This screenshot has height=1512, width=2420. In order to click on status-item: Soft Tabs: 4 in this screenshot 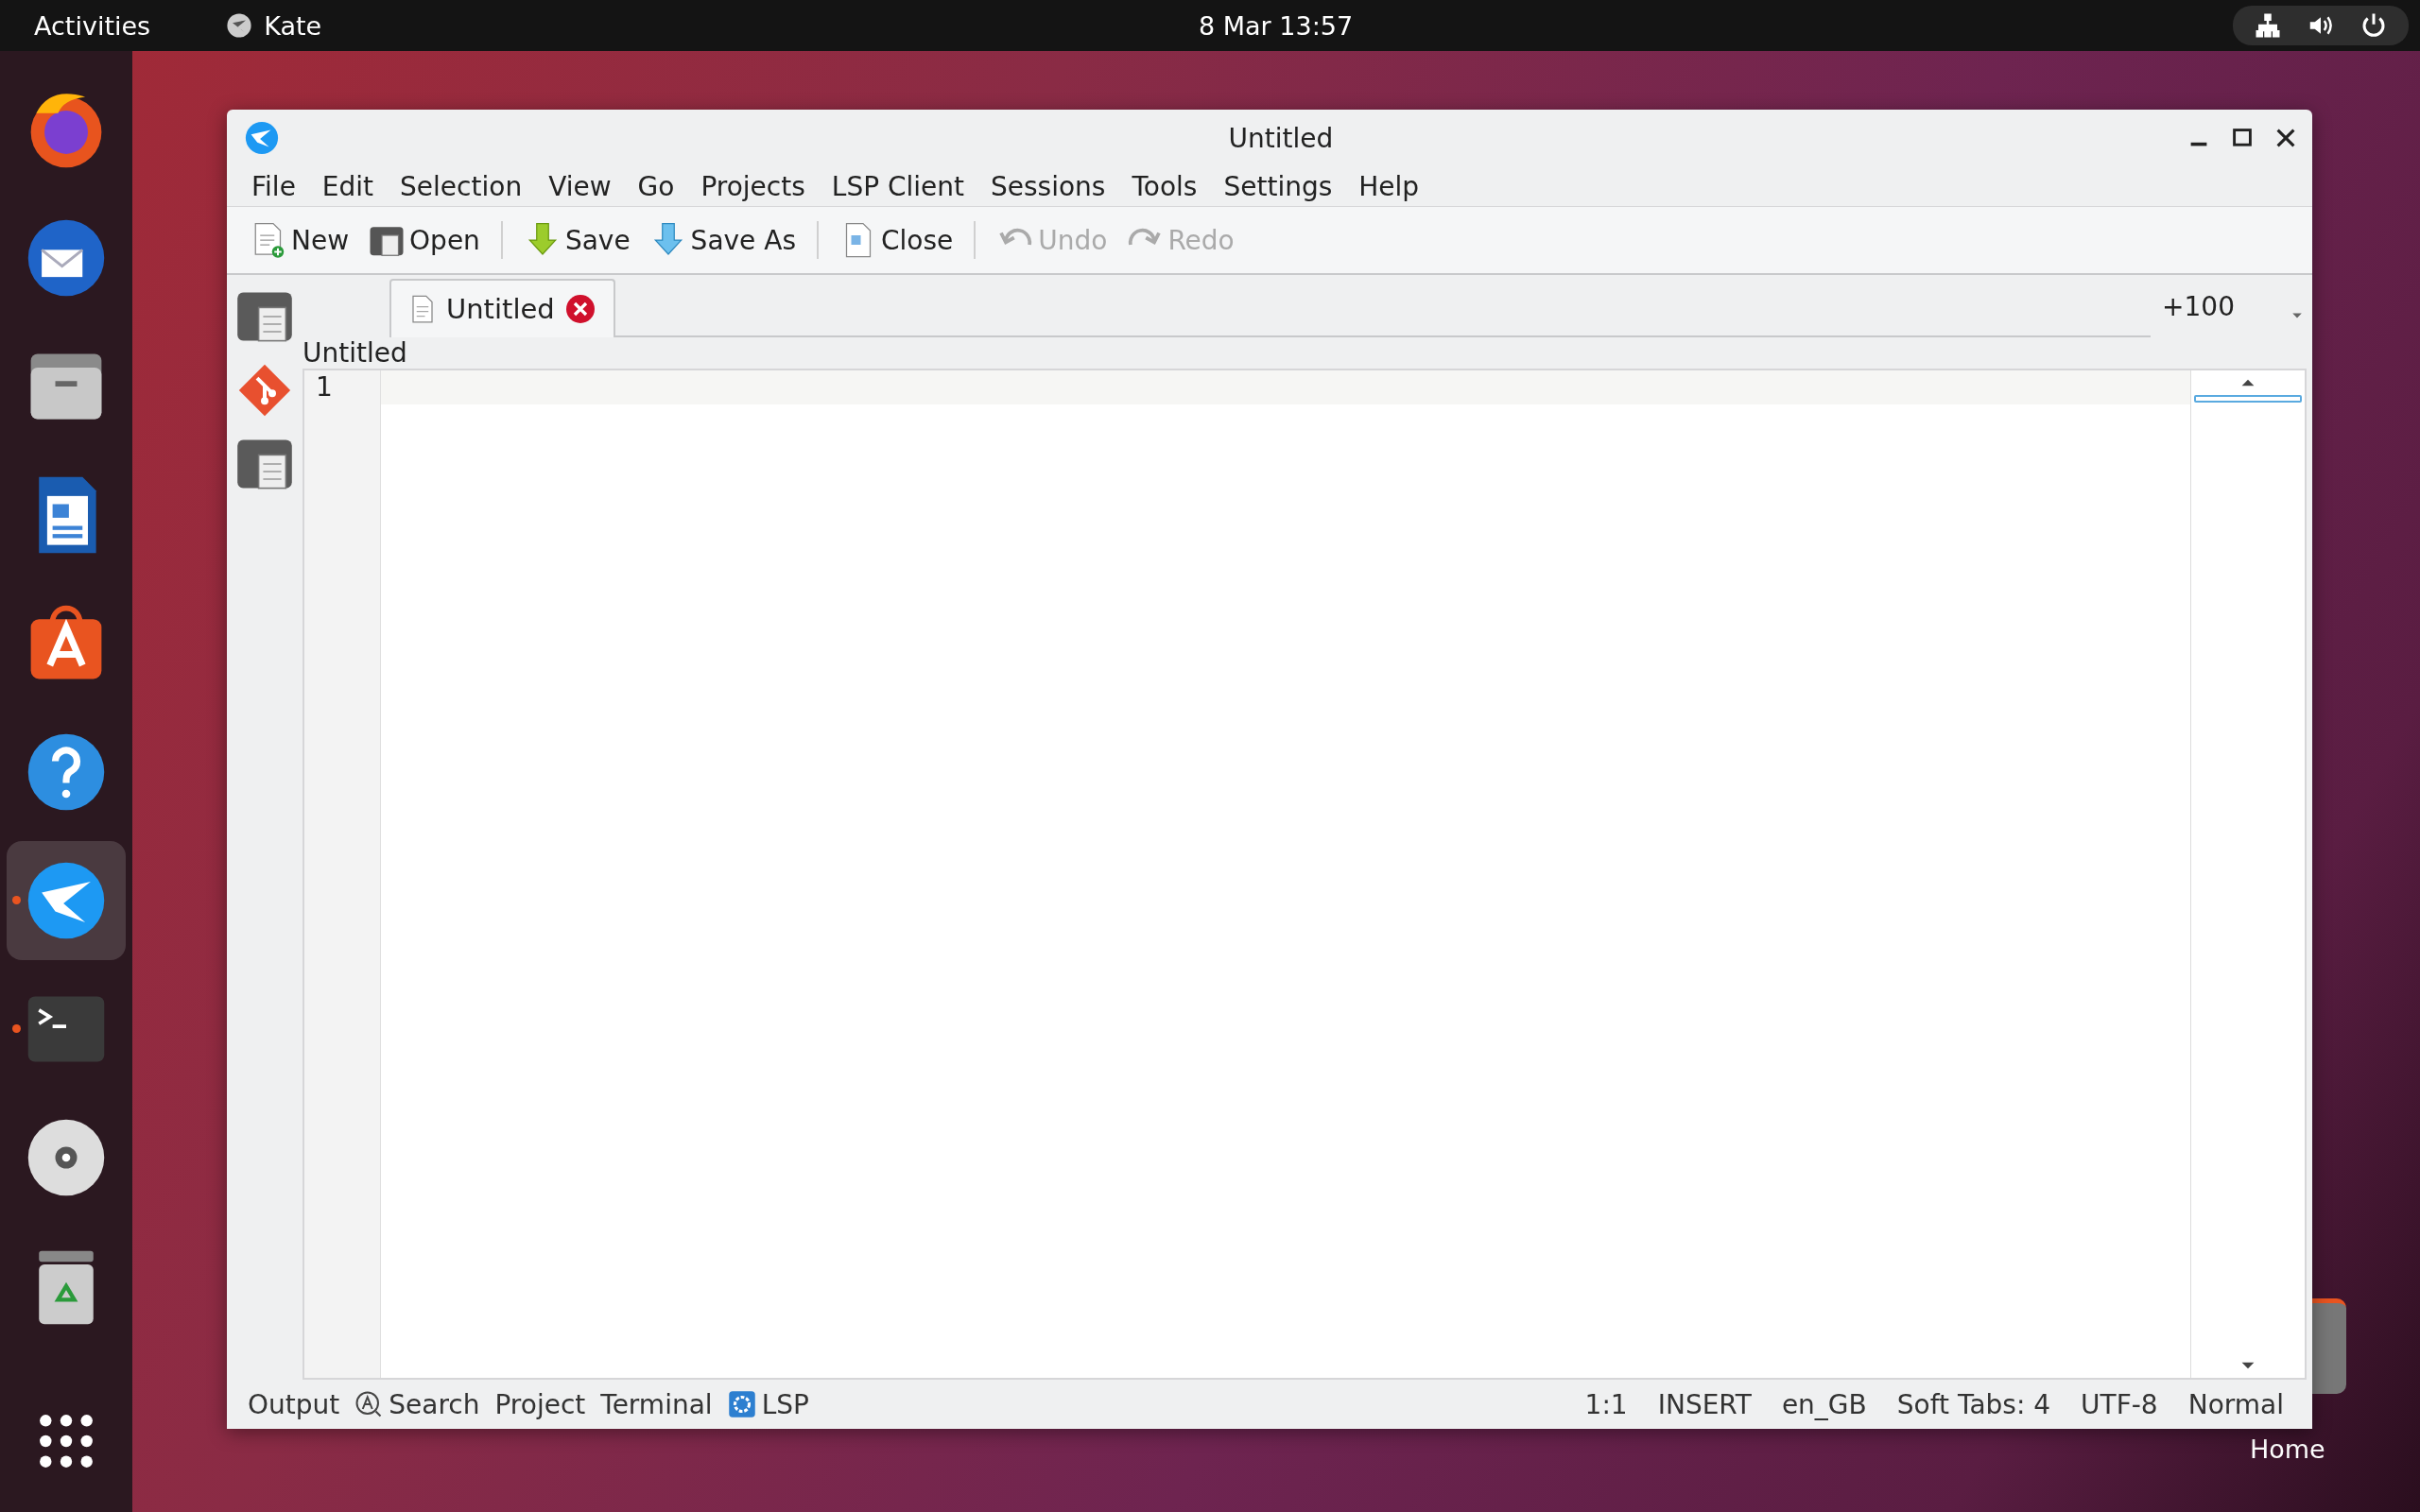, I will do `click(1973, 1404)`.